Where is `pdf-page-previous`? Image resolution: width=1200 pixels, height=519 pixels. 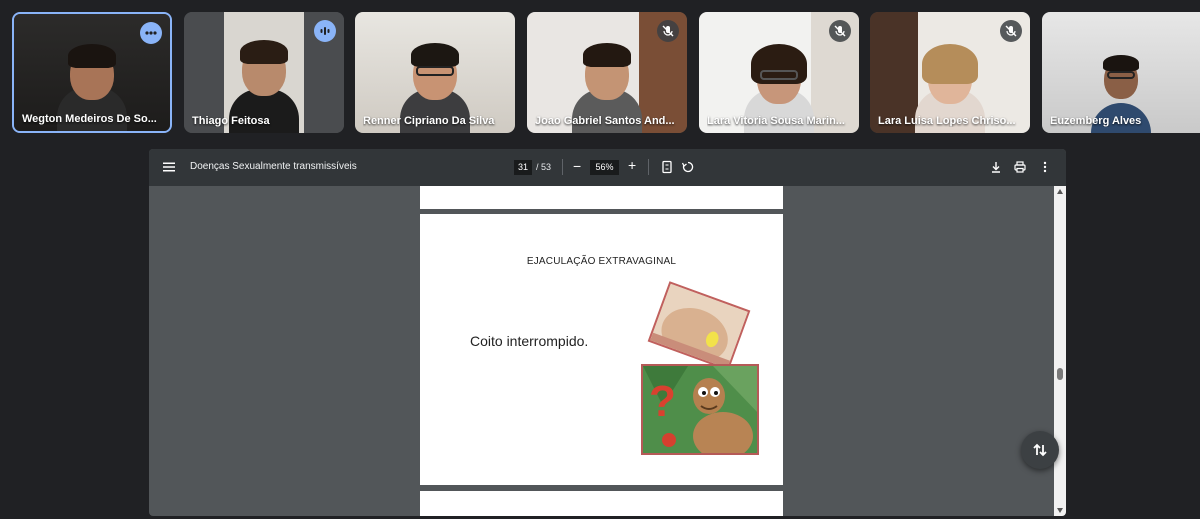
pdf-page-previous is located at coordinates (601, 197).